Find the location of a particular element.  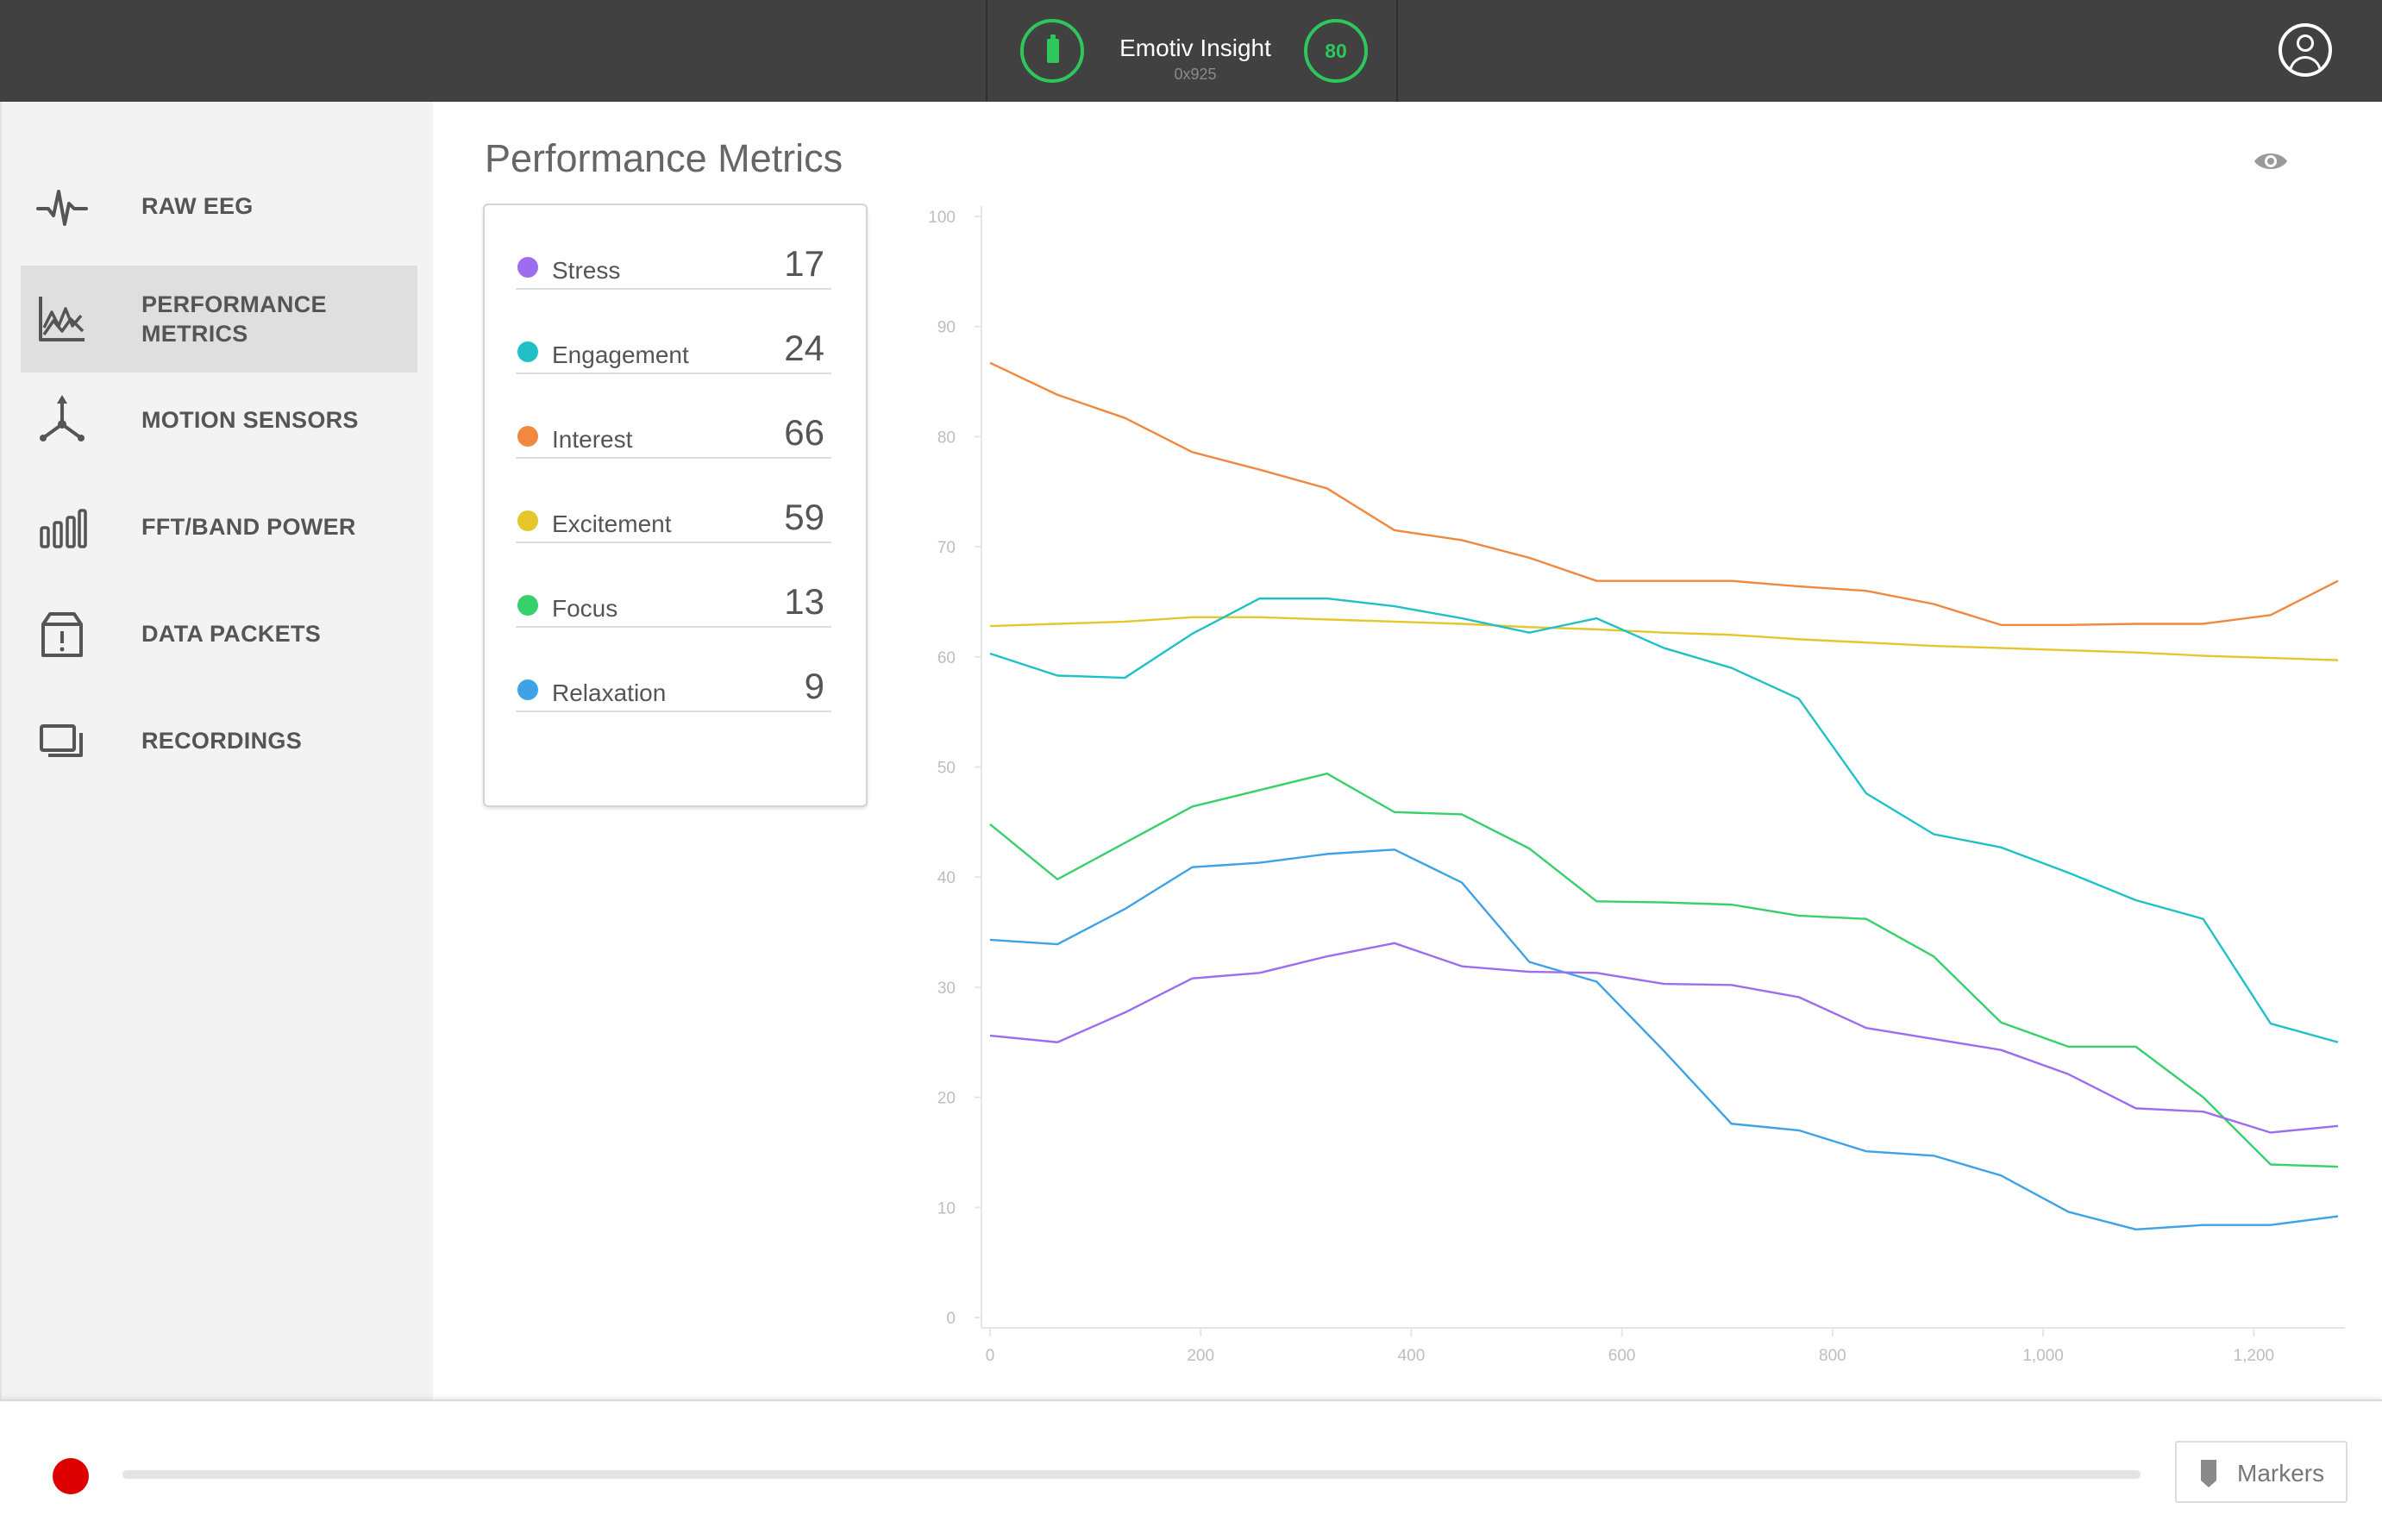

y-tick-label: 30 is located at coordinates (947, 989).